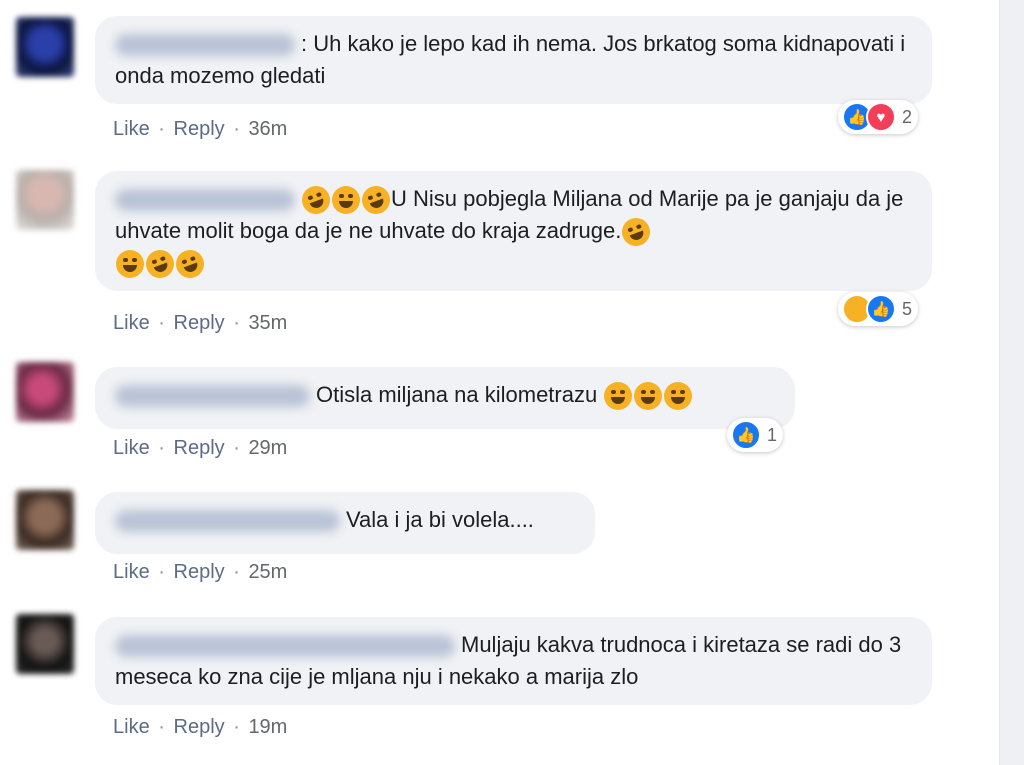  I want to click on comment-bubble: Otisla miljana na kilometrazu, so click(445, 398).